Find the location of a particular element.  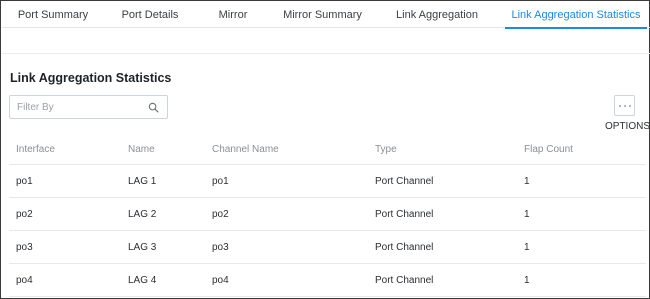

table-row: po1 LAG 1 po1 Port Channel 1 is located at coordinates (327, 181).